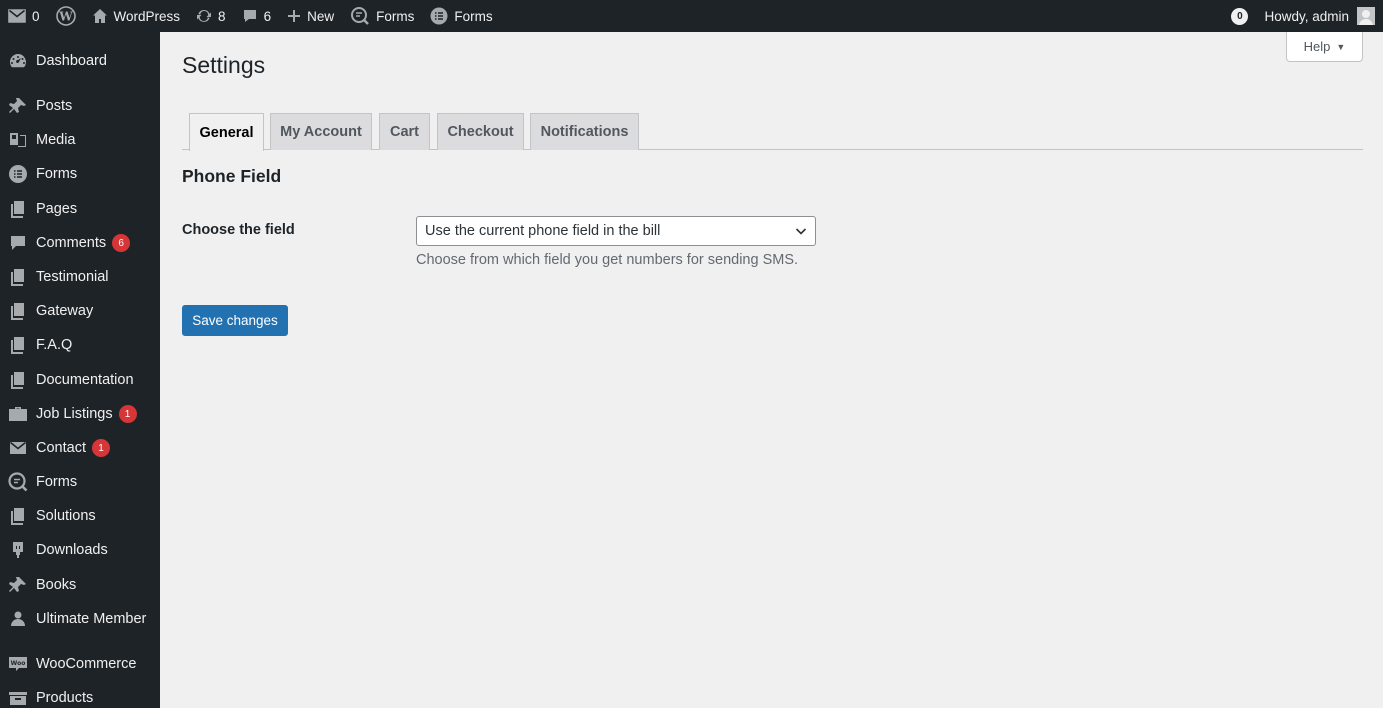  I want to click on plus-icon, so click(294, 16).